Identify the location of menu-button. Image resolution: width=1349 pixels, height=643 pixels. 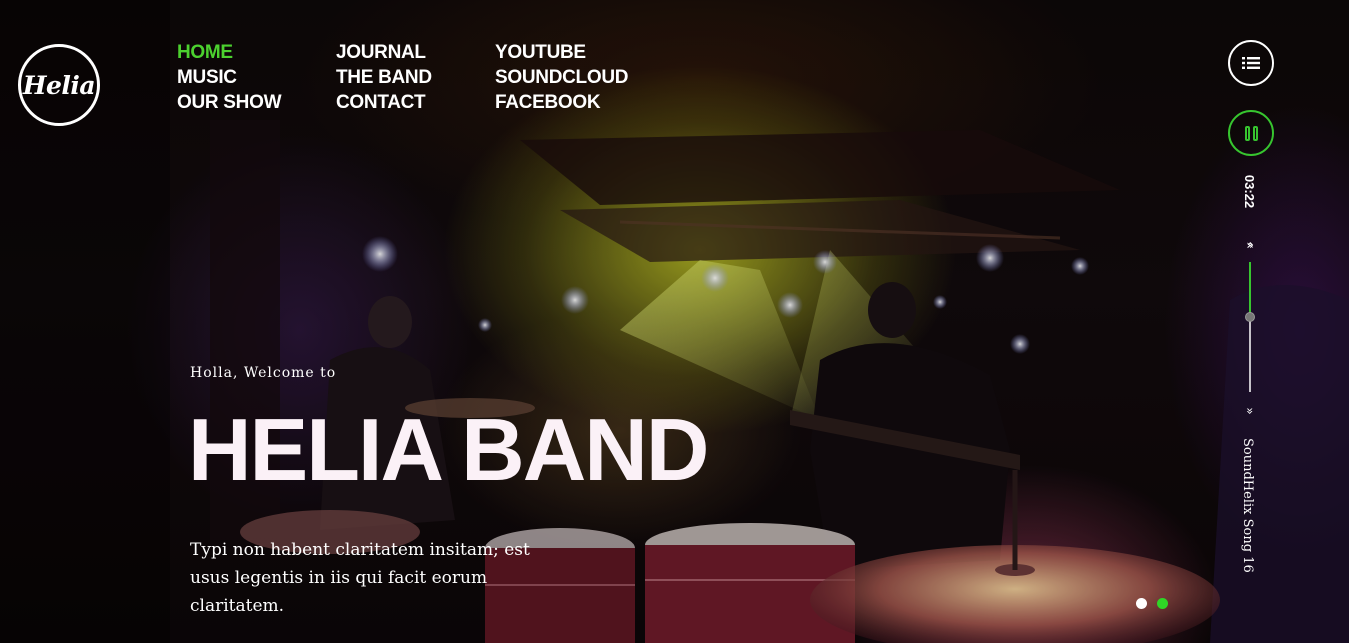
(1251, 63).